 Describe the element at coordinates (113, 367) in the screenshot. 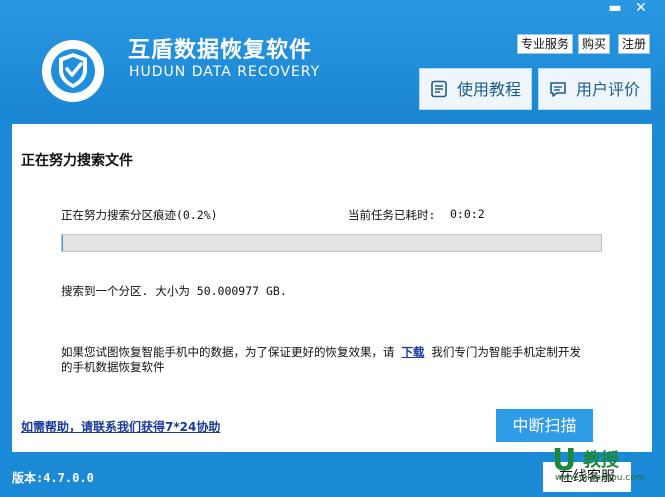

I see `mobile-message-line2: 的手机数据恢复软件` at that location.